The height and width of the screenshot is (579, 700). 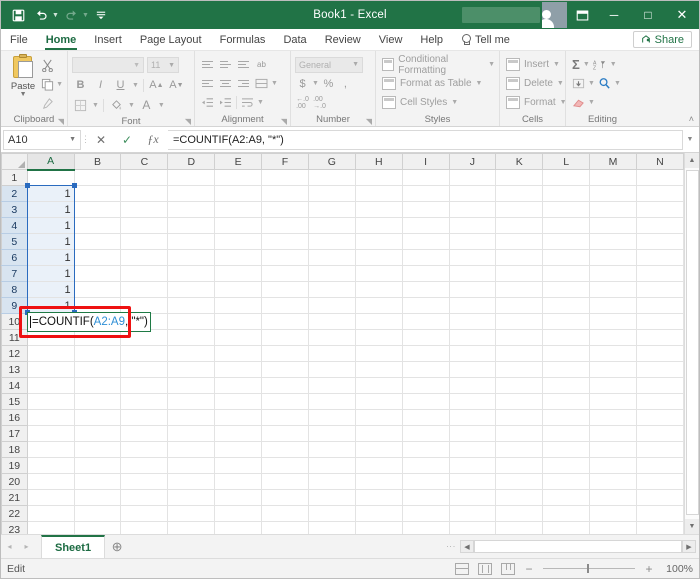 What do you see at coordinates (432, 83) in the screenshot?
I see `format-as-table-button: Format as Table ▼` at bounding box center [432, 83].